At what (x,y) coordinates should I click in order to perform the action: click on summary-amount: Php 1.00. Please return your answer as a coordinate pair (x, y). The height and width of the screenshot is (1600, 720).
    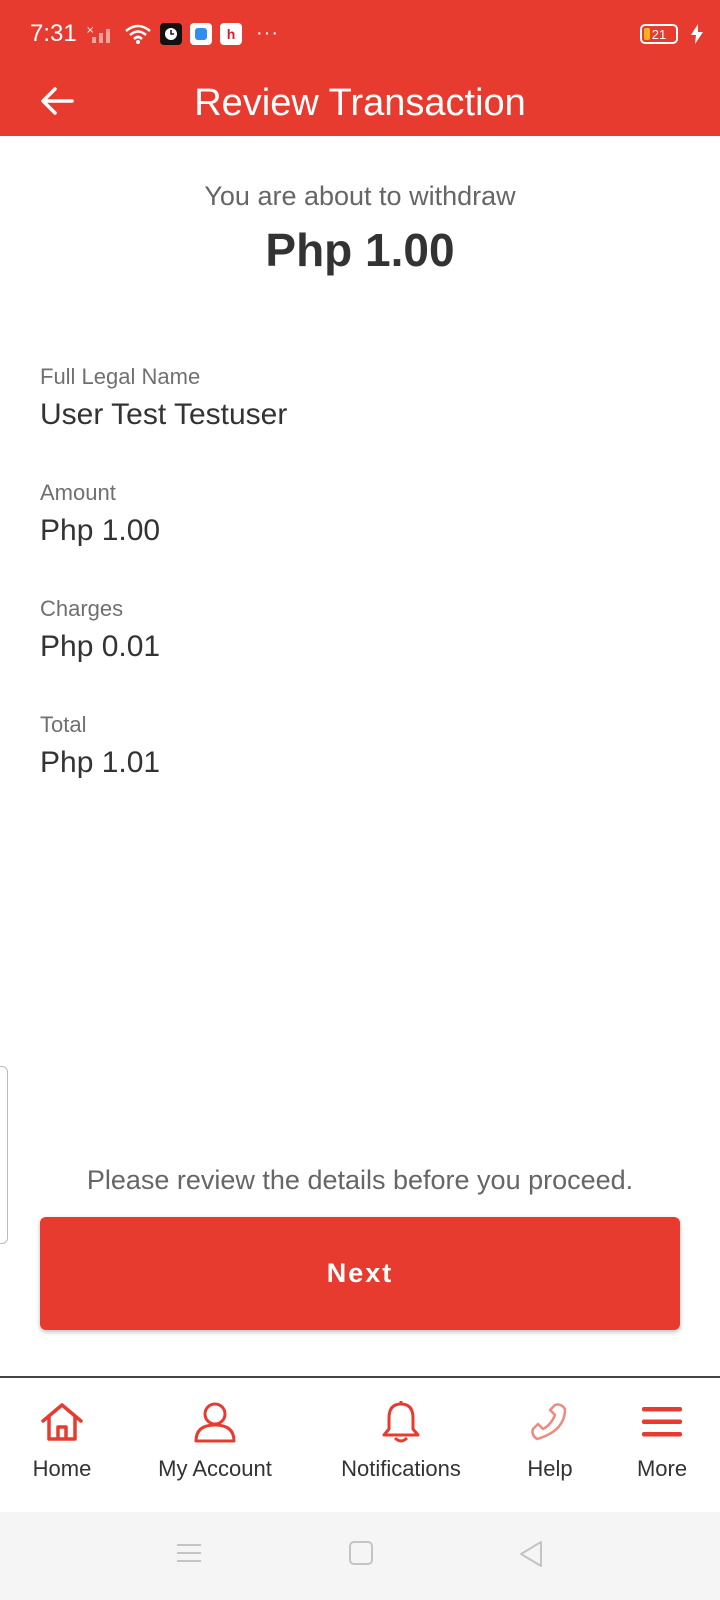
    Looking at the image, I should click on (360, 250).